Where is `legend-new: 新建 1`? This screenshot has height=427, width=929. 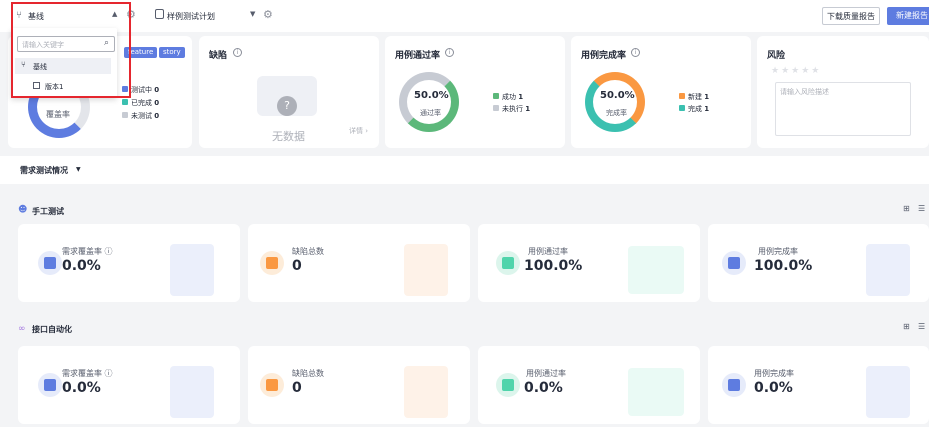 legend-new: 新建 1 is located at coordinates (694, 97).